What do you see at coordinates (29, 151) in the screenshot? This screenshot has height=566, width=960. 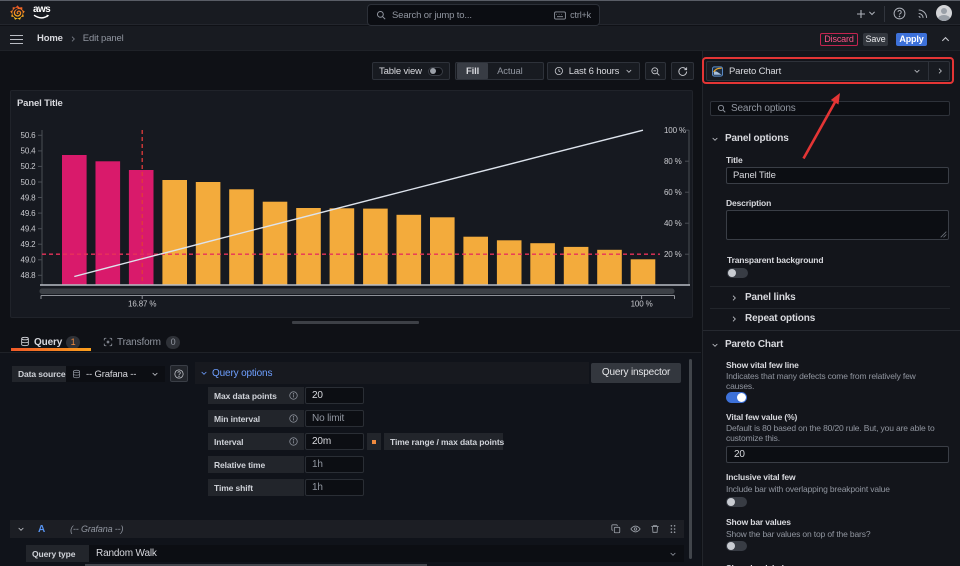 I see `svg-text: 50.4` at bounding box center [29, 151].